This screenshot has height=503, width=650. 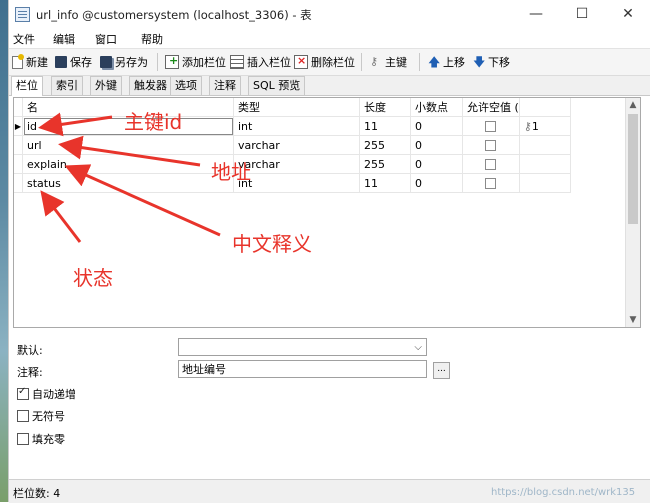 I want to click on primary-key-label: 主键, so click(x=396, y=62).